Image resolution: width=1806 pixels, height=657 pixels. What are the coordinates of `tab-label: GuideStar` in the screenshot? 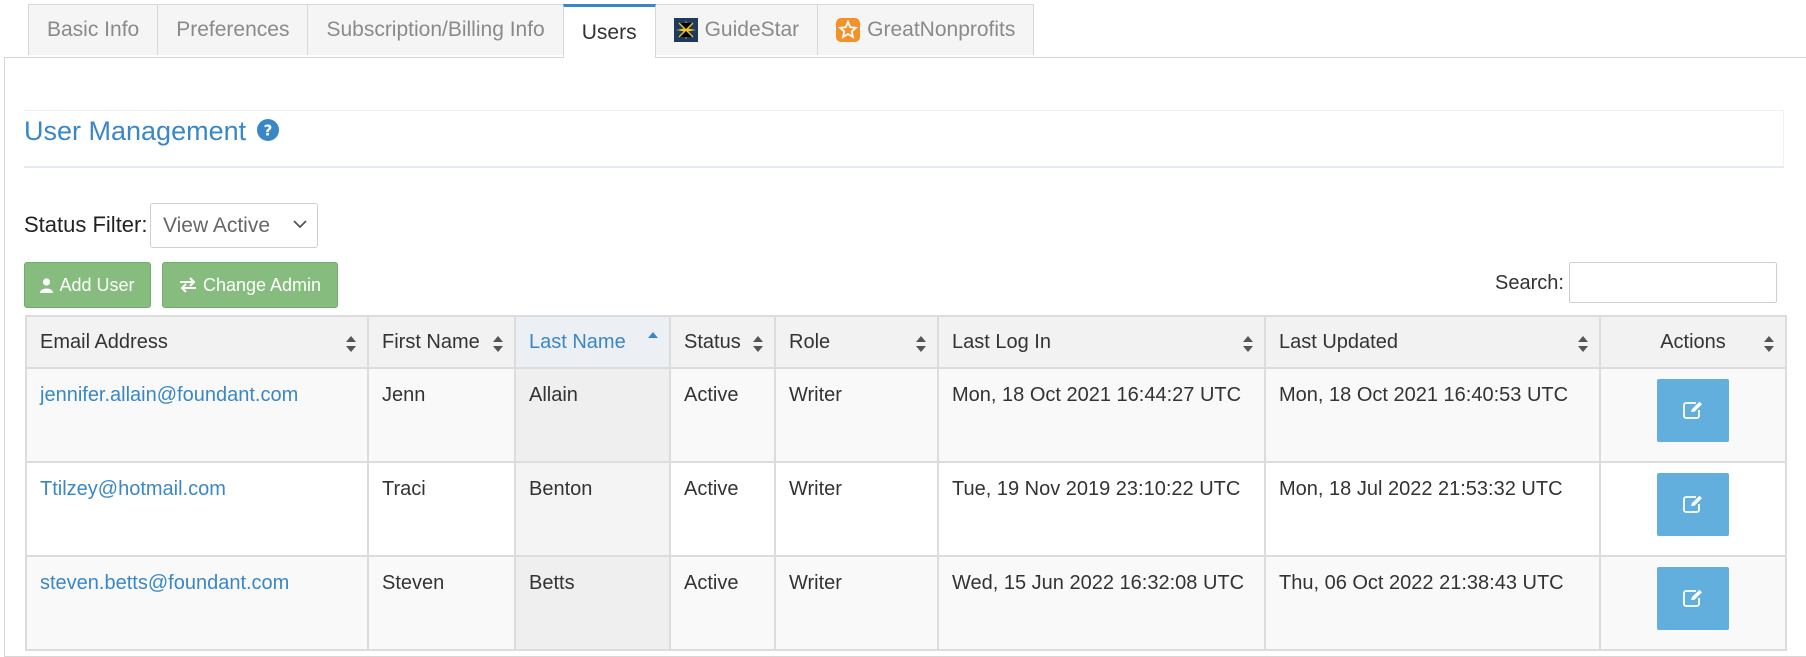 It's located at (752, 29).